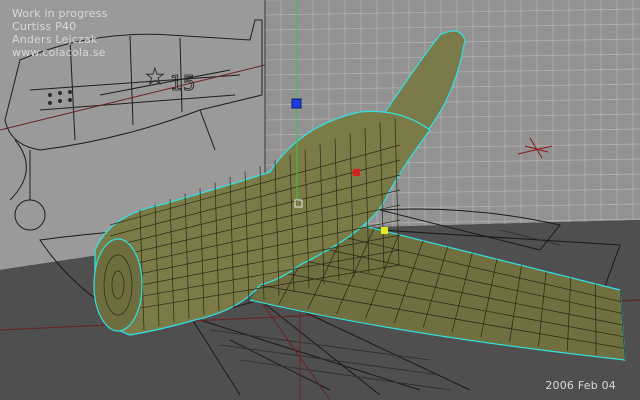 This screenshot has width=640, height=400. What do you see at coordinates (118, 285) in the screenshot?
I see `nose-cowling-mesh` at bounding box center [118, 285].